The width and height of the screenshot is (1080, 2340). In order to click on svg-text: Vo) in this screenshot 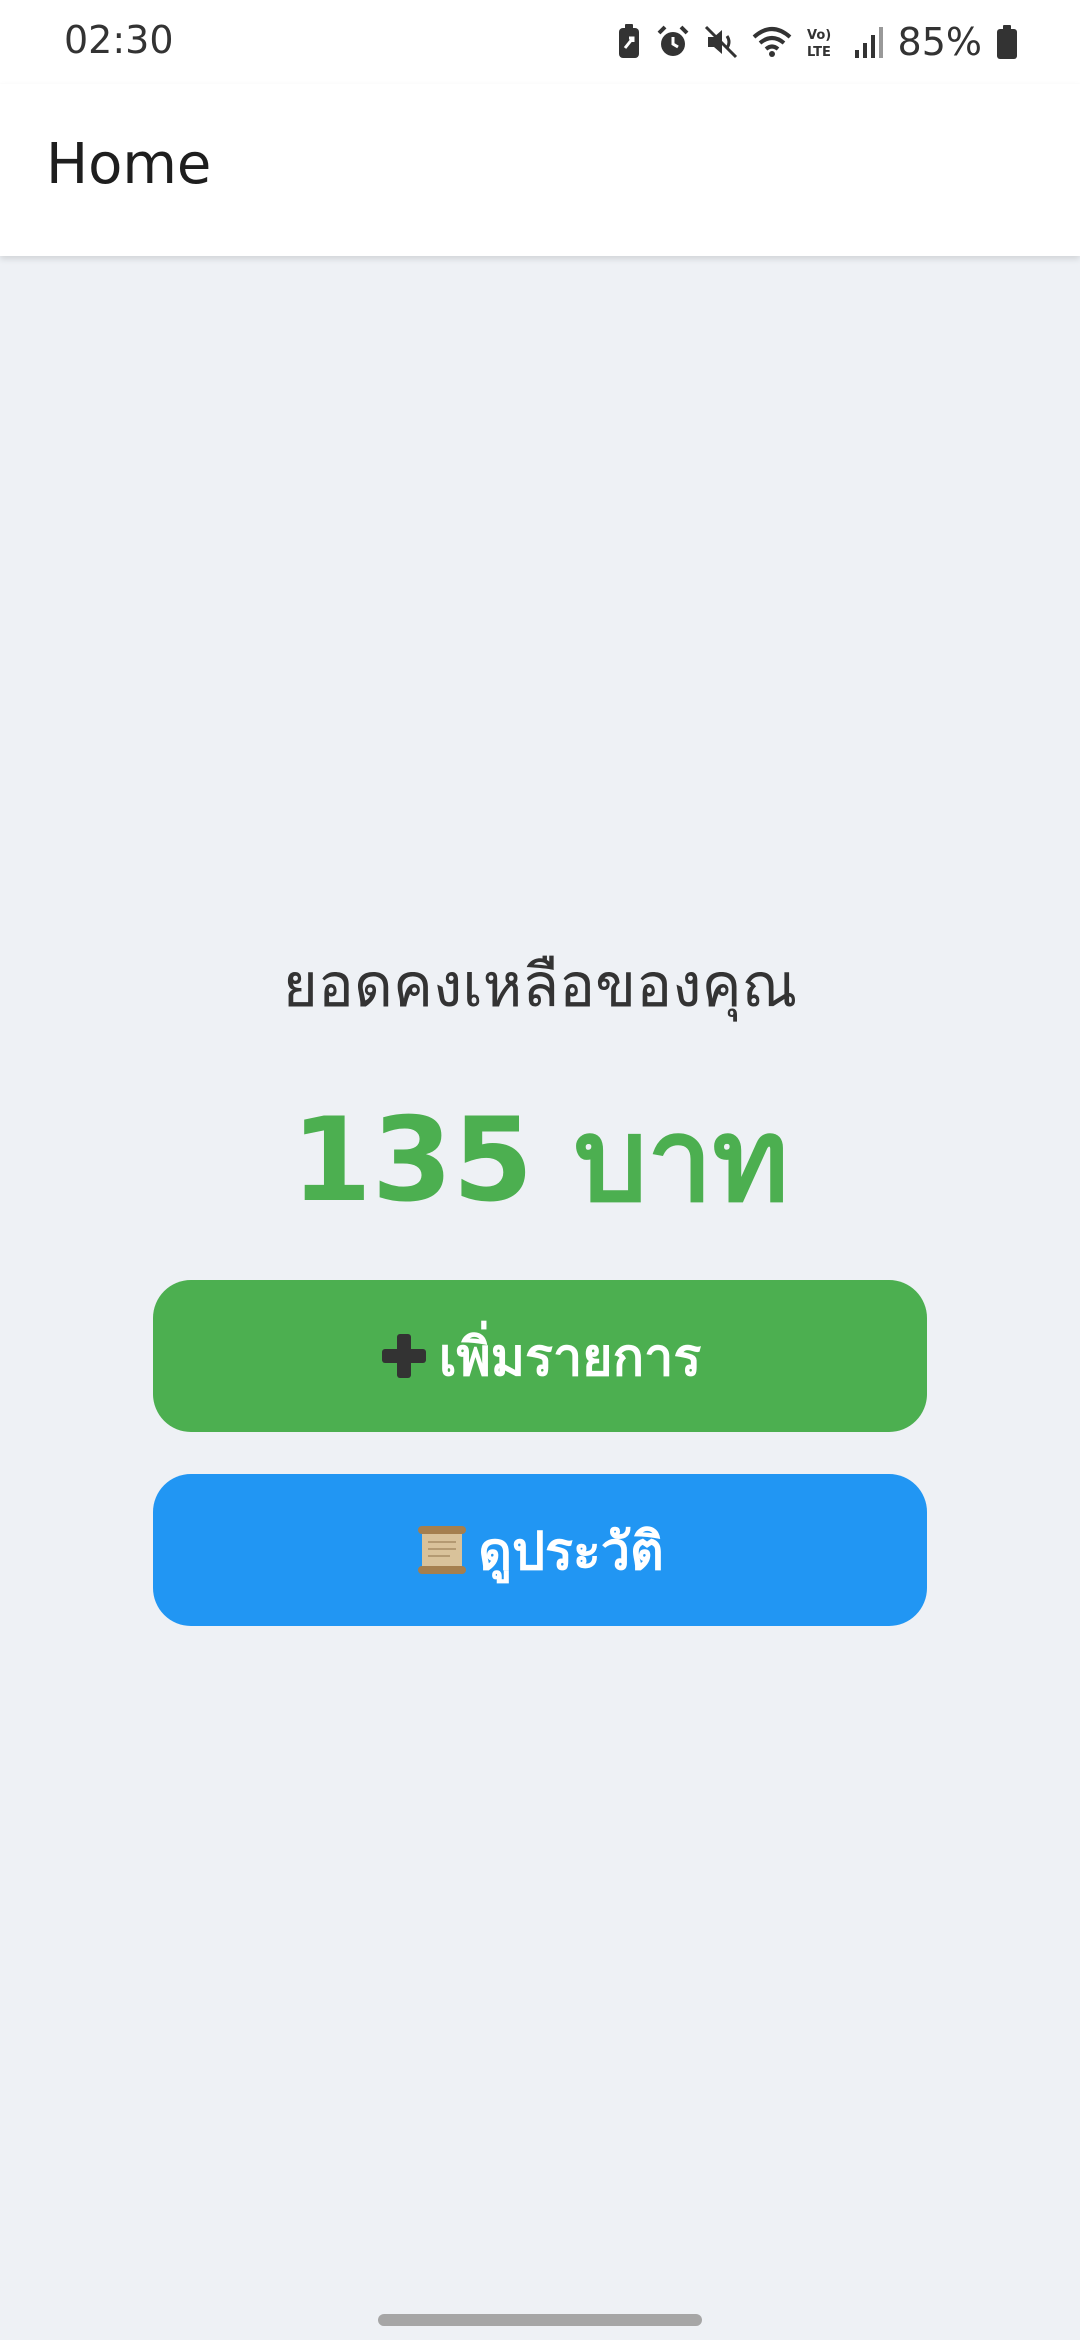, I will do `click(819, 35)`.